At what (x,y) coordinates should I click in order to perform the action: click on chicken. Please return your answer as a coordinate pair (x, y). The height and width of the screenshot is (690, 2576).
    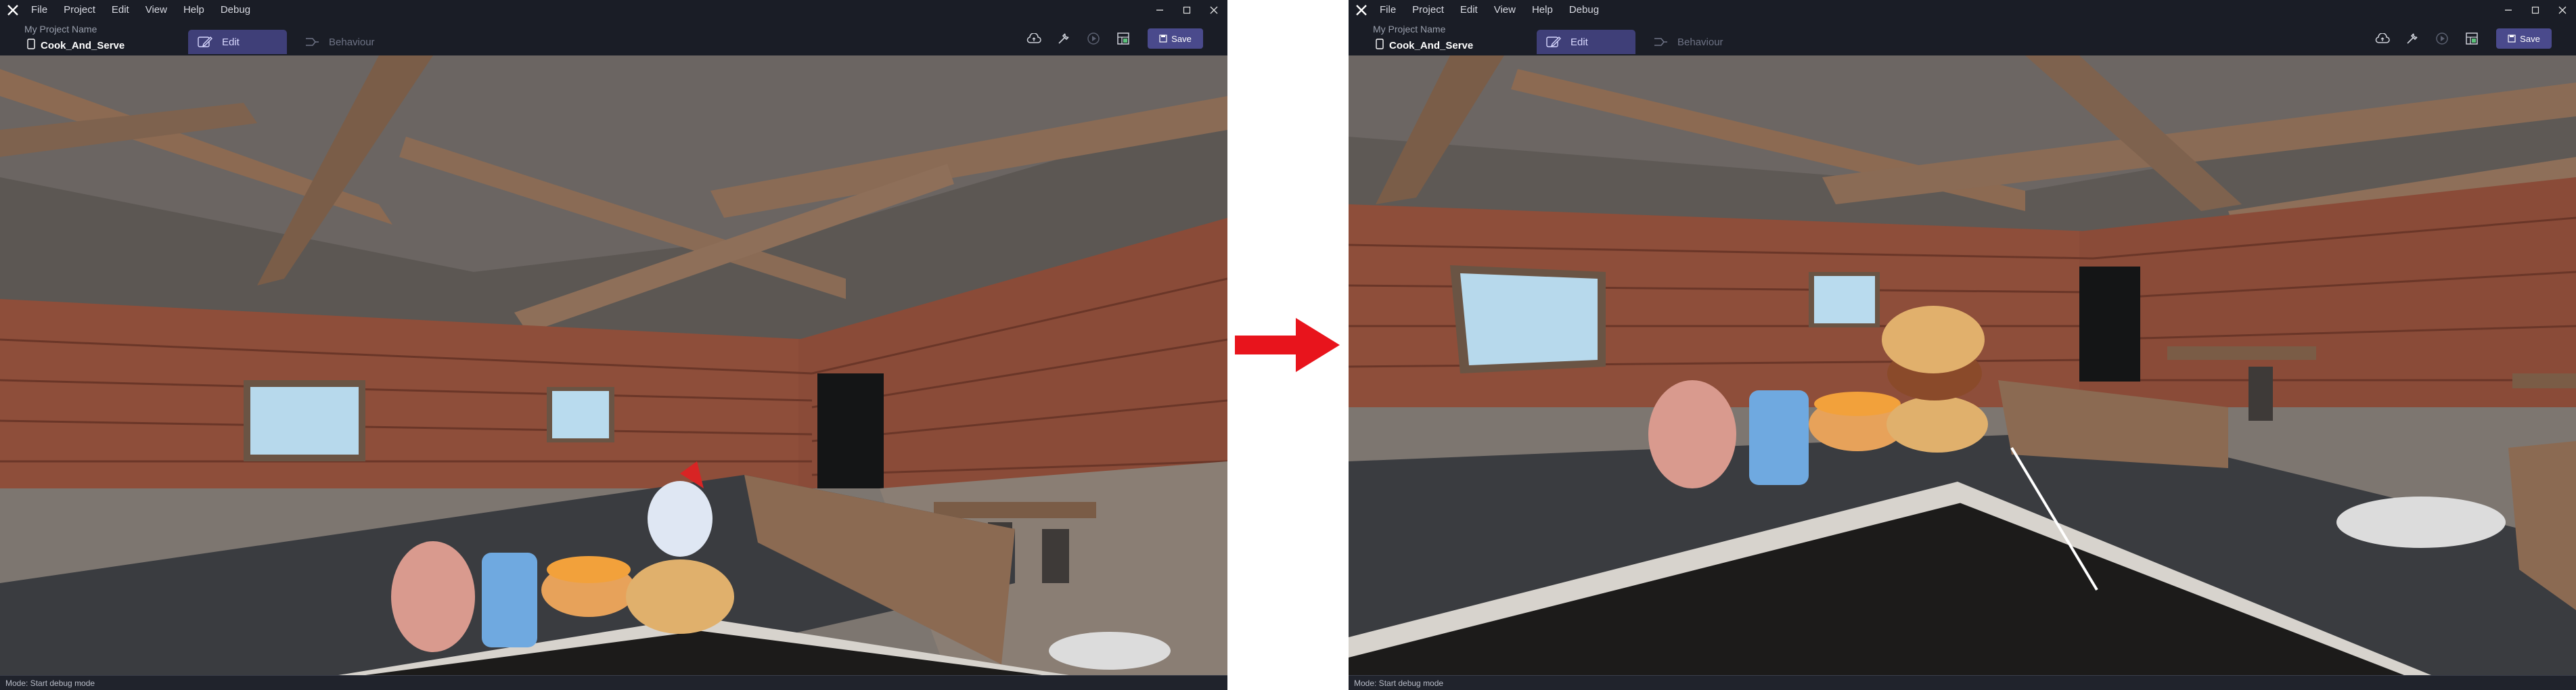
    Looking at the image, I should click on (680, 519).